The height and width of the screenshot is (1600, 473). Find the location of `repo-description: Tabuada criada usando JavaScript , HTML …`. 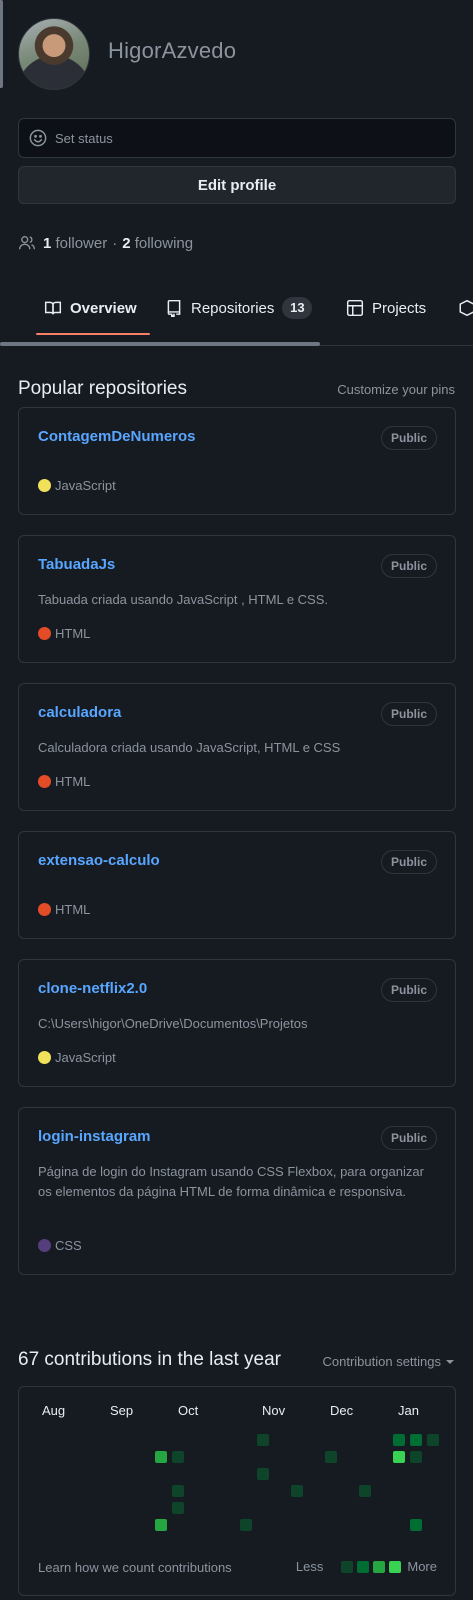

repo-description: Tabuada criada usando JavaScript , HTML … is located at coordinates (183, 599).